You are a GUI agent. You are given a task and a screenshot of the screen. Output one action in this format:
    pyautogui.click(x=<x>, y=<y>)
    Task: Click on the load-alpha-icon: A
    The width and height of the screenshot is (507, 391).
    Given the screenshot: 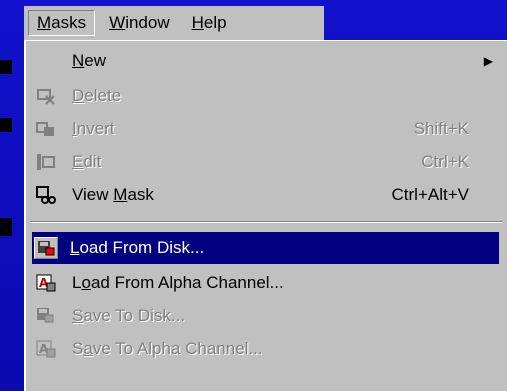 What is the action you would take?
    pyautogui.click(x=46, y=283)
    